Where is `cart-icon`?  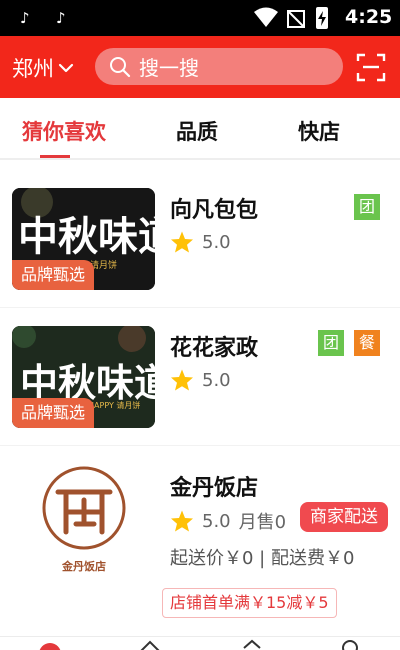
cart-icon is located at coordinates (252, 644).